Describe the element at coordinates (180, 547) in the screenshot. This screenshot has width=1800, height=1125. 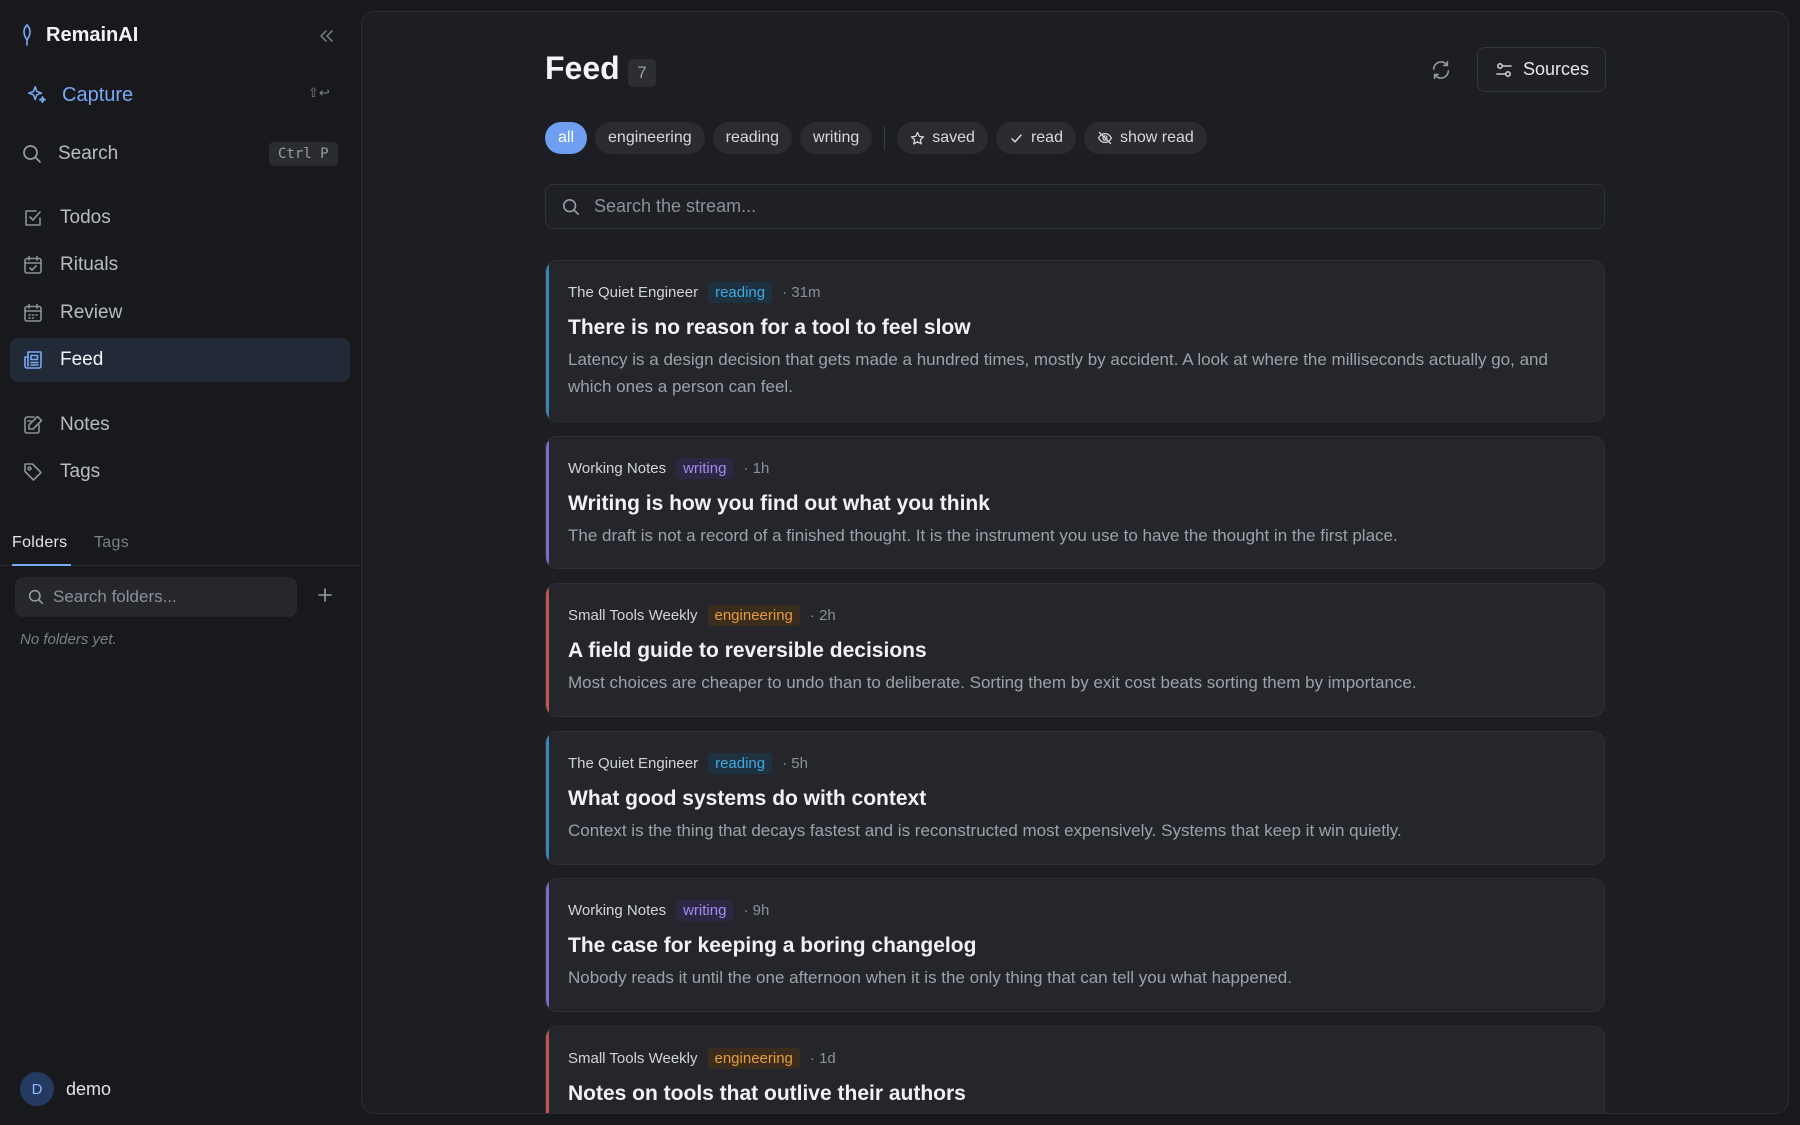
I see `sidebar-tabs: Folders Tags` at that location.